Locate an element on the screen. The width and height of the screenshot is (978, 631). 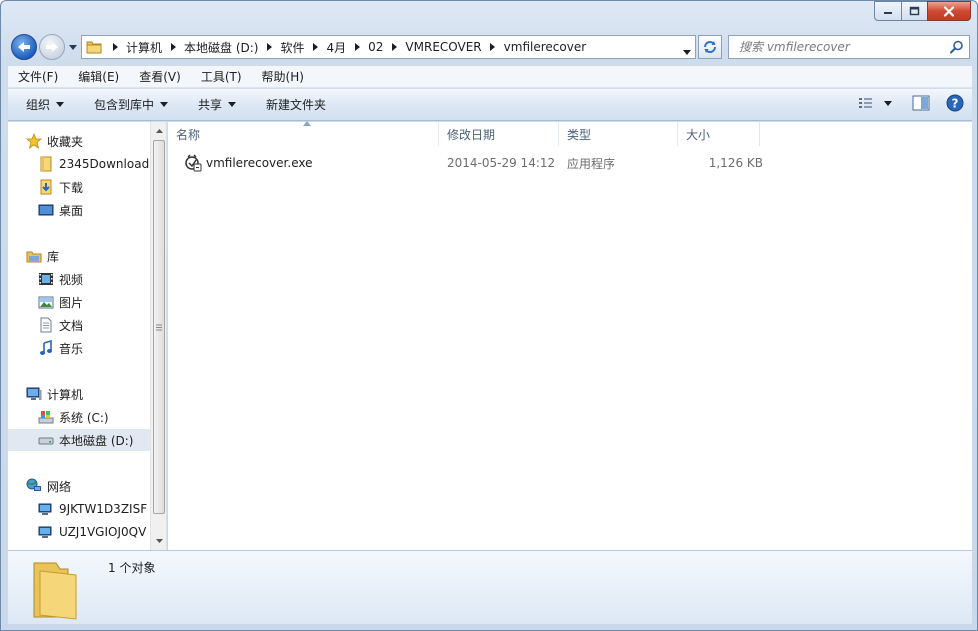
command-bar: 组织 包含到库中 共享 新建文件夹 ? is located at coordinates (490, 105).